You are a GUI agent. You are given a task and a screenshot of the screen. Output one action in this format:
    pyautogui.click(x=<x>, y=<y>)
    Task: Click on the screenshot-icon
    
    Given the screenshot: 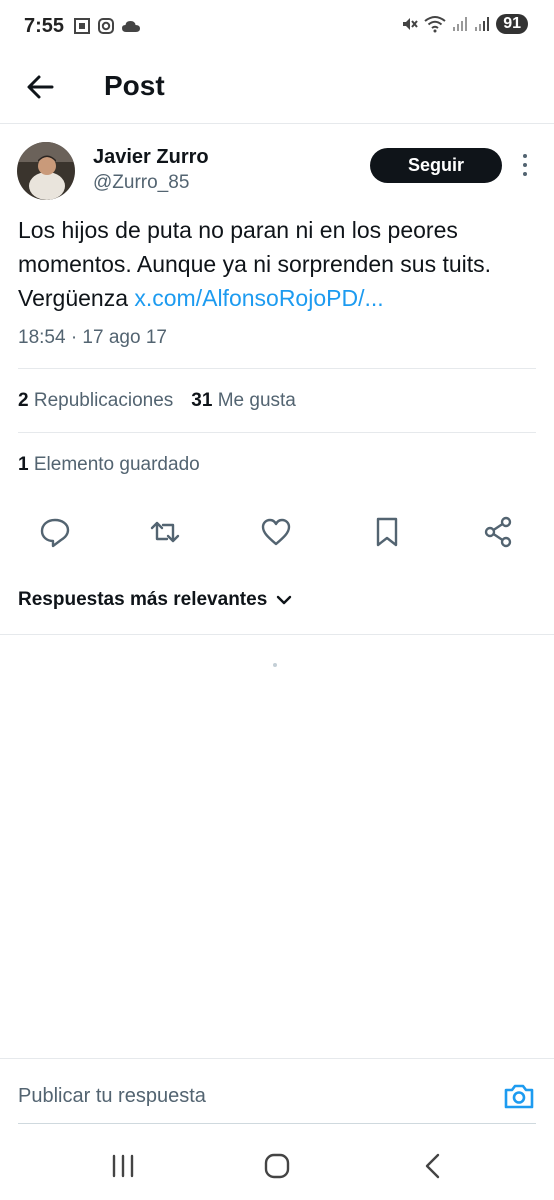 What is the action you would take?
    pyautogui.click(x=82, y=26)
    